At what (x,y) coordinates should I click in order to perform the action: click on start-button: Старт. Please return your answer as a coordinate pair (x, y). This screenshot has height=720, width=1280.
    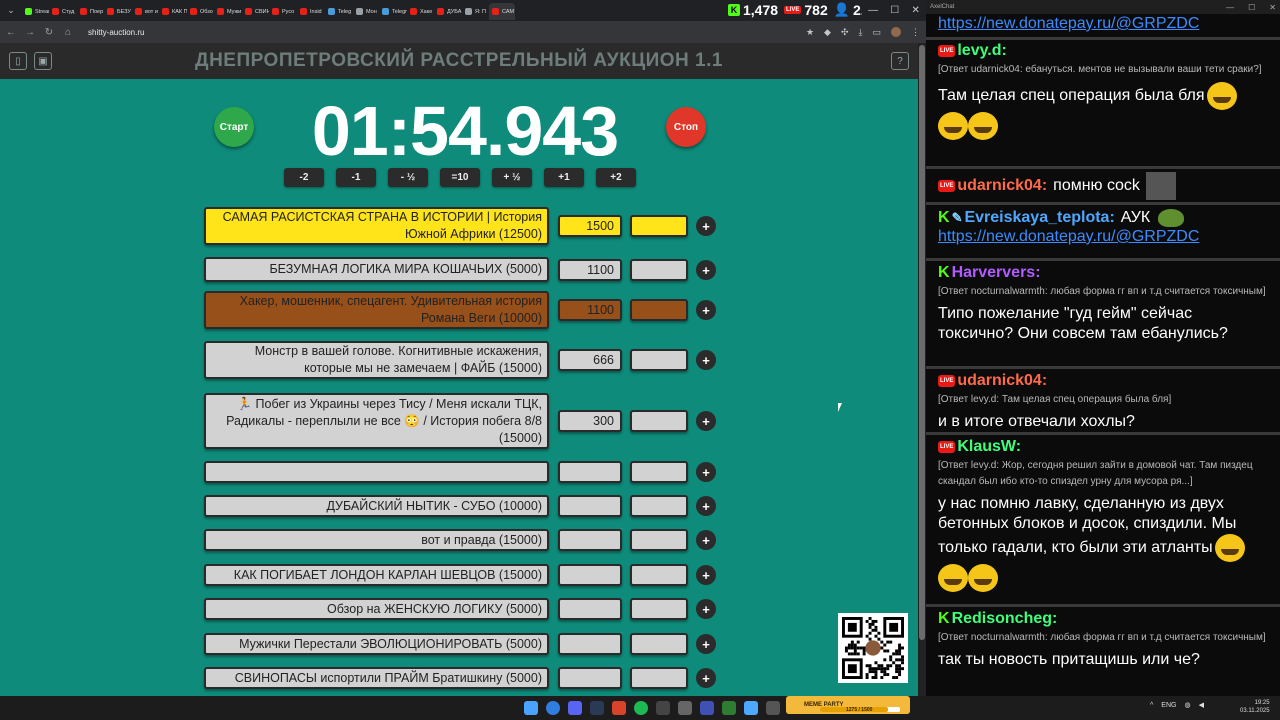
    Looking at the image, I should click on (234, 127).